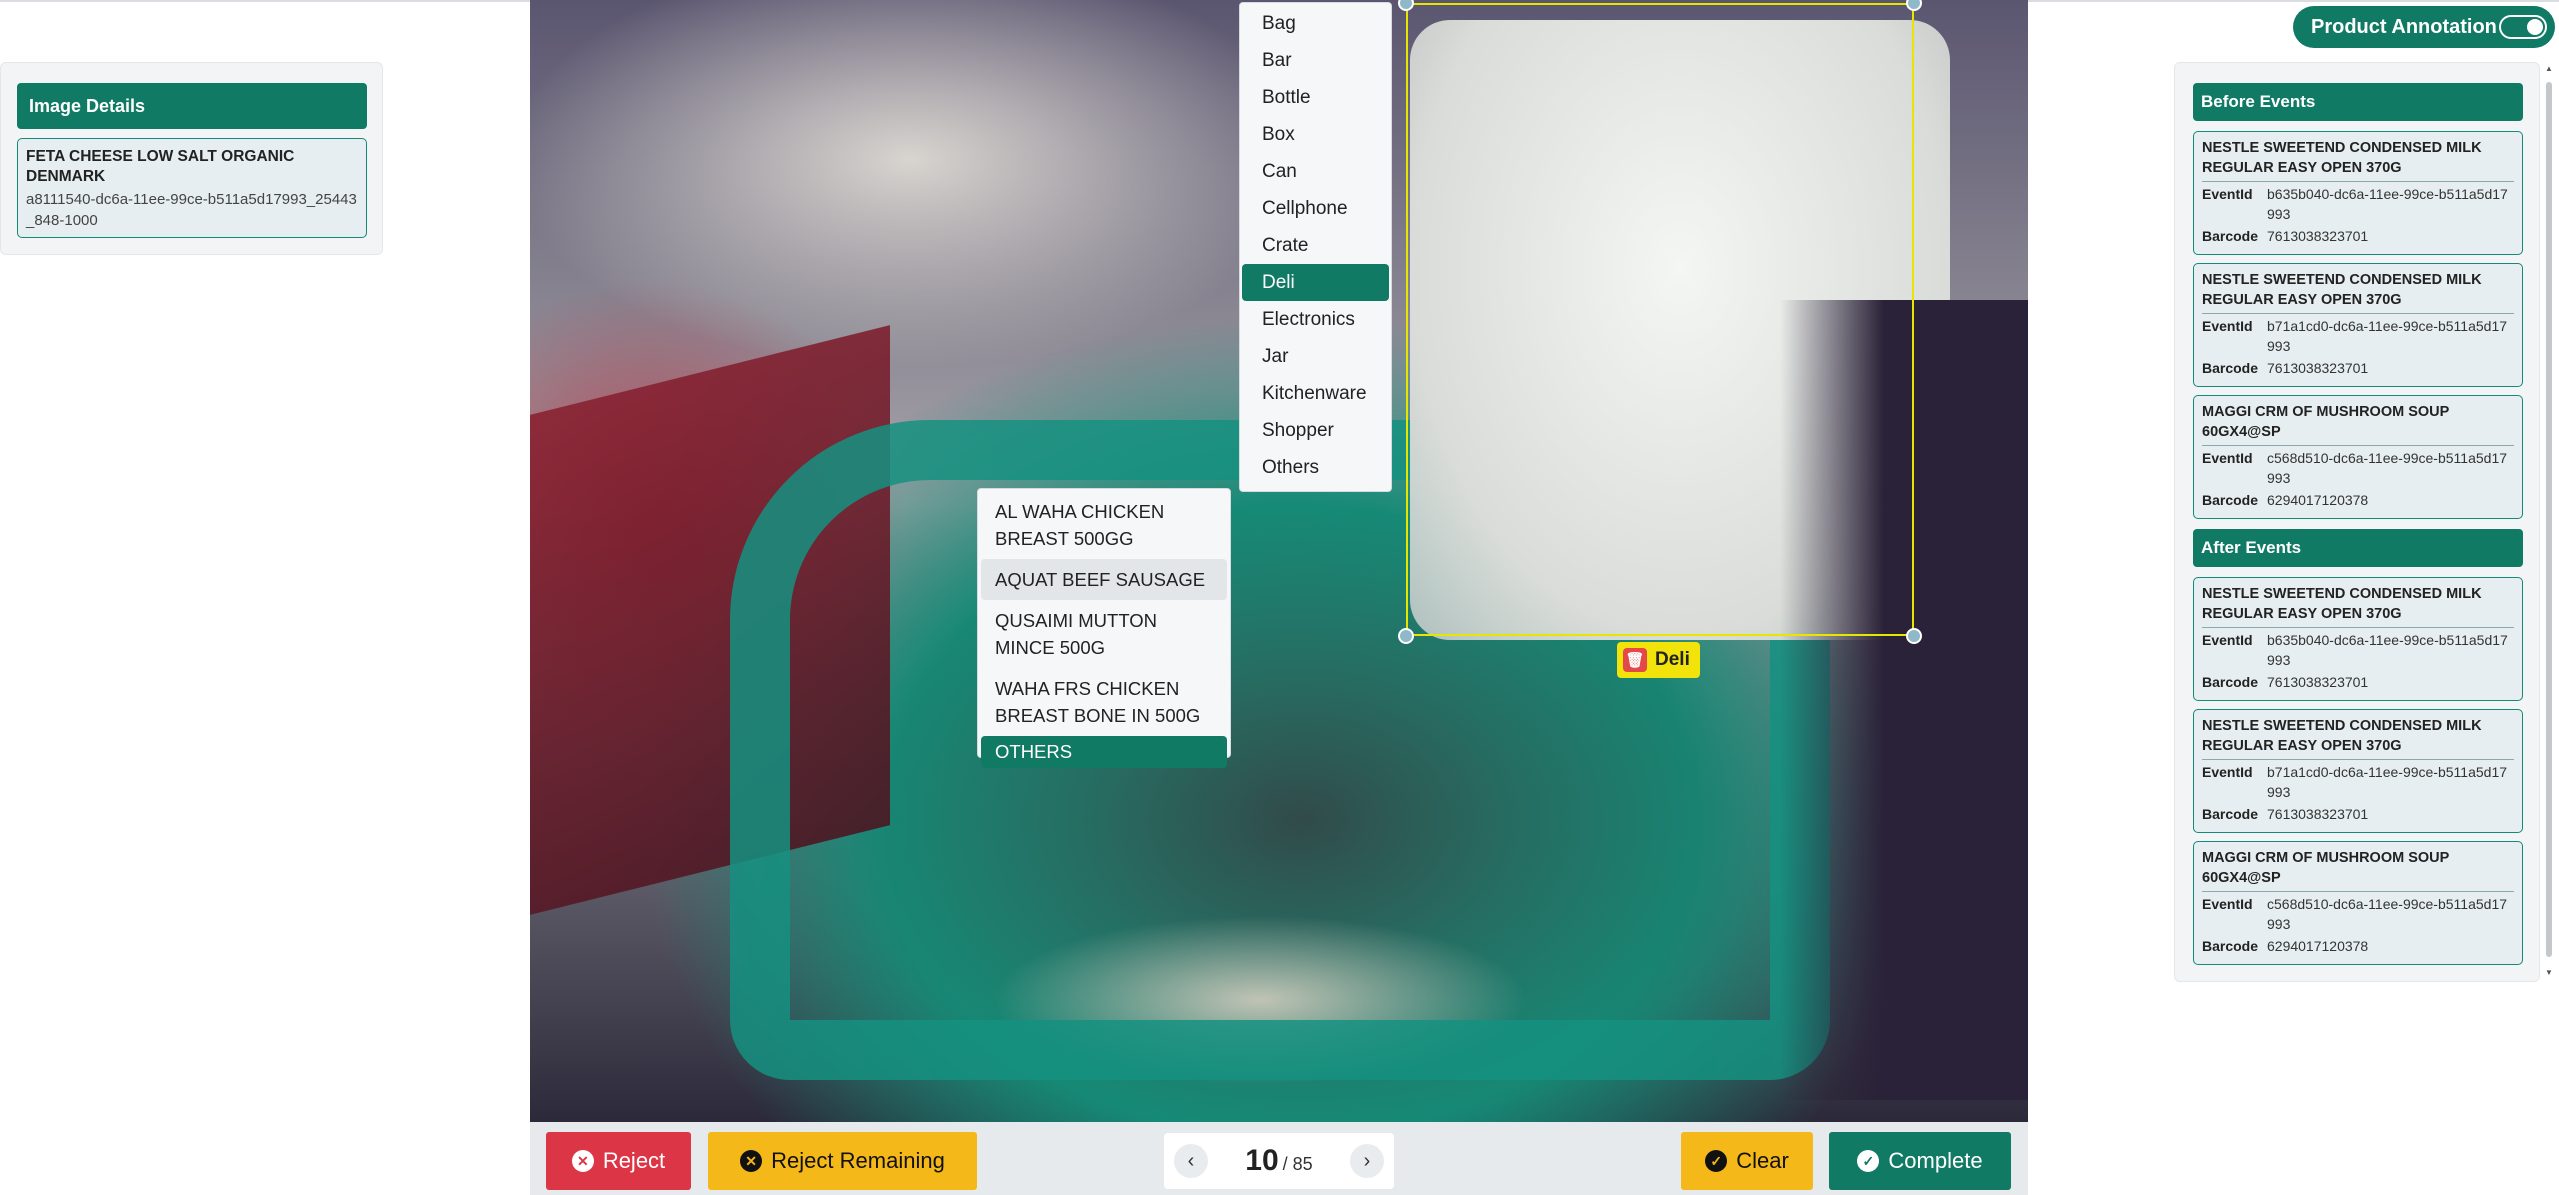 The width and height of the screenshot is (2559, 1195). I want to click on category-option: Jar, so click(1315, 356).